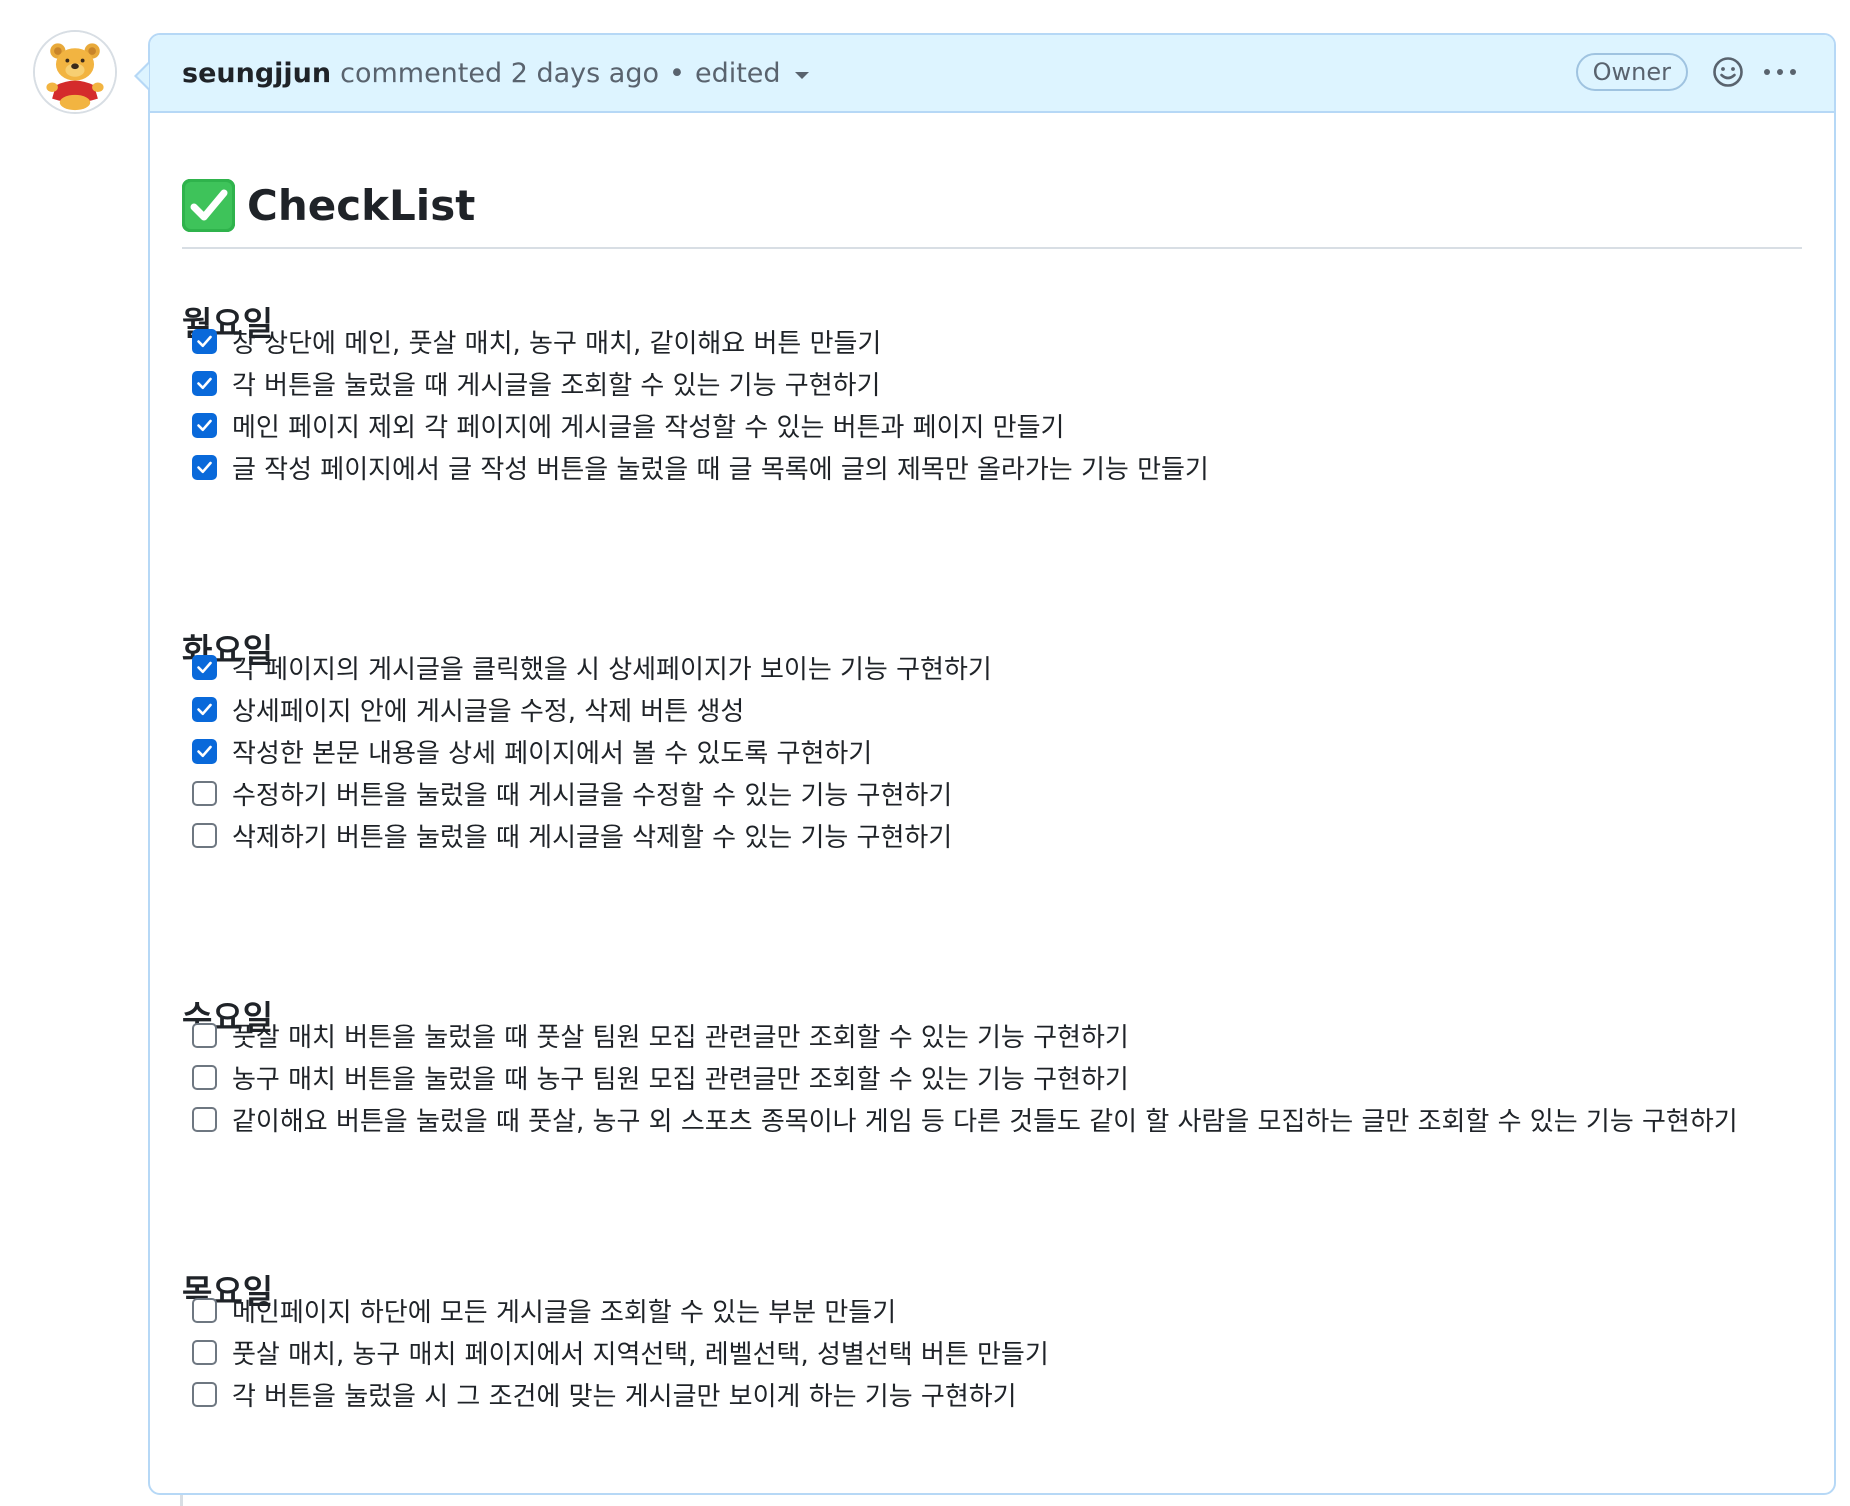  I want to click on task-label: 창 상단에 메인, 풋살 매치, 농구 매치, 같이해요 버튼 만들기, so click(557, 343).